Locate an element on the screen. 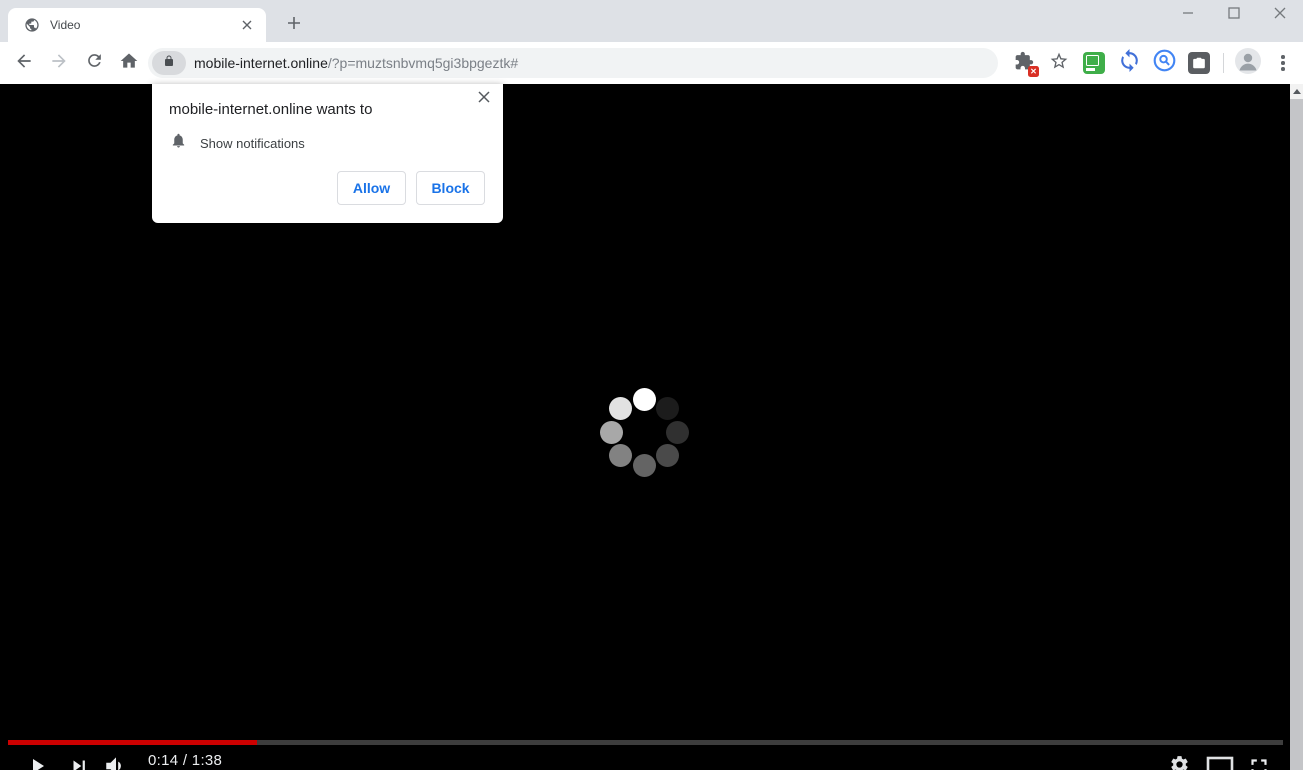 This screenshot has width=1303, height=770. scroll-up-arrow-icon is located at coordinates (1296, 91).